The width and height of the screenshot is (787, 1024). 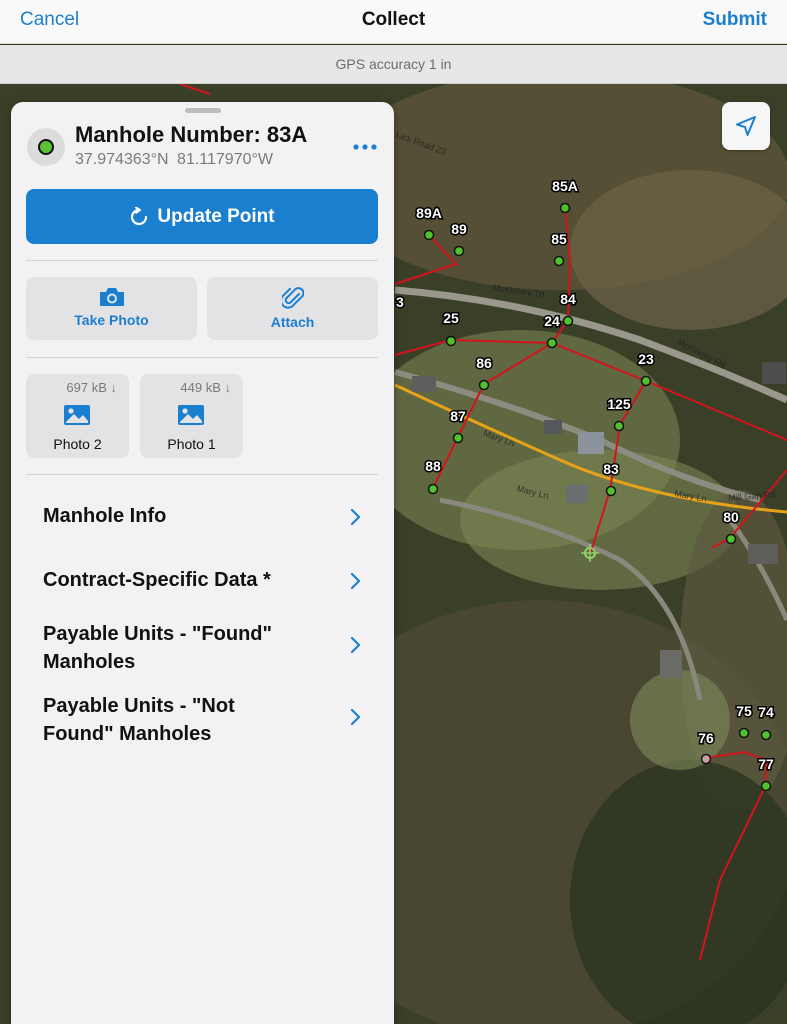 I want to click on gps-location-marker, so click(x=590, y=553).